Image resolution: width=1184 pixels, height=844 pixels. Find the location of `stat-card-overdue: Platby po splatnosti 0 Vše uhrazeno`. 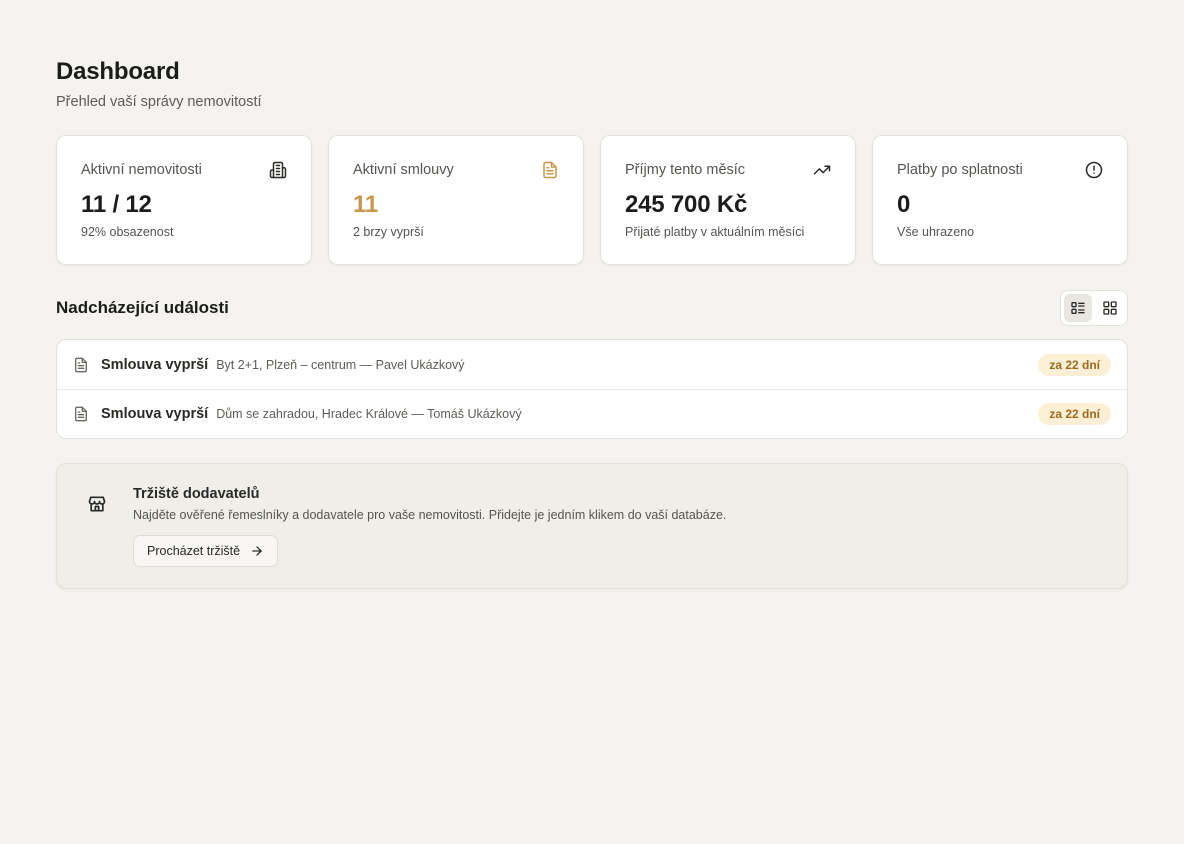

stat-card-overdue: Platby po splatnosti 0 Vše uhrazeno is located at coordinates (1000, 200).